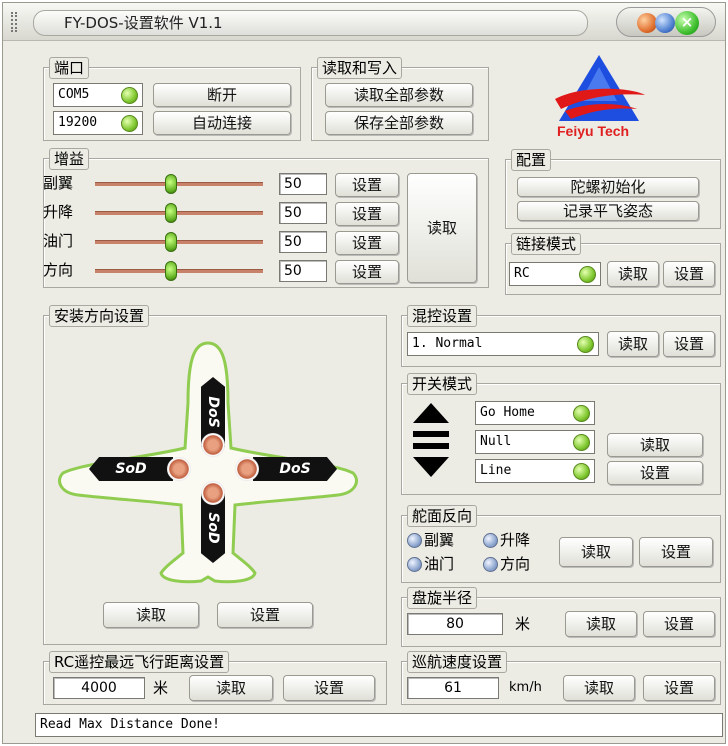 Image resolution: width=728 pixels, height=746 pixels. I want to click on switch-option-select: Null, so click(535, 442).